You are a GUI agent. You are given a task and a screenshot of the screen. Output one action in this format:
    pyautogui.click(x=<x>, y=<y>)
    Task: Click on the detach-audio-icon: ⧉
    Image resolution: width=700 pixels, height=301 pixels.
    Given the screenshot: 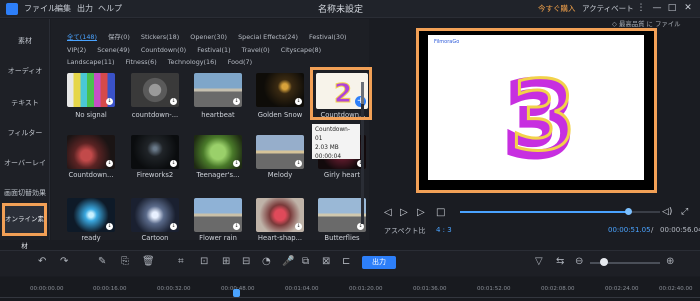 What is the action you would take?
    pyautogui.click(x=305, y=261)
    